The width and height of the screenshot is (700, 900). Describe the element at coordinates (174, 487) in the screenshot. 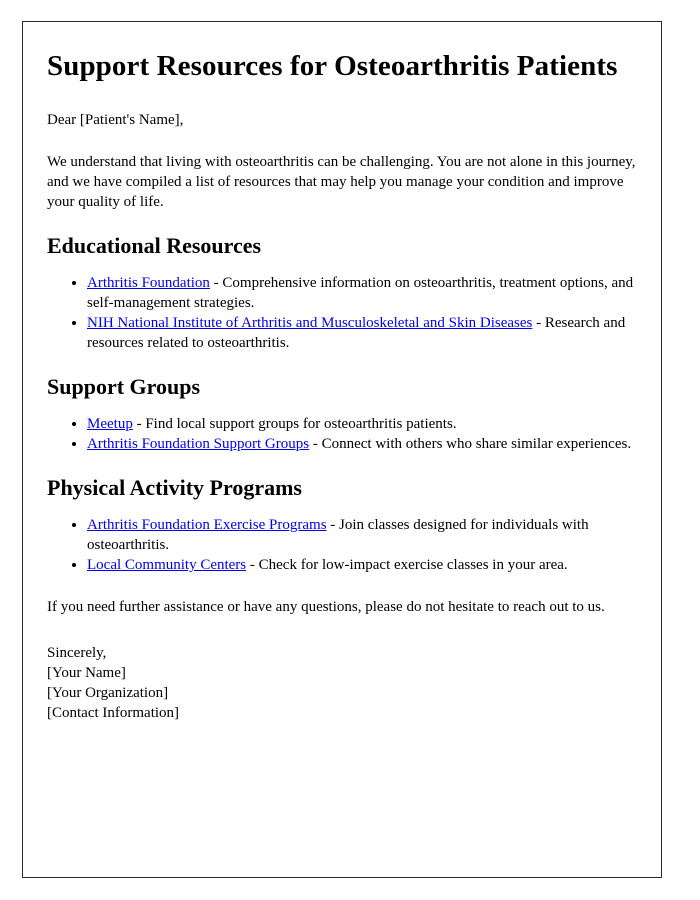

I see `section-heading-physical-activity-programs: Physical Activity Programs` at that location.